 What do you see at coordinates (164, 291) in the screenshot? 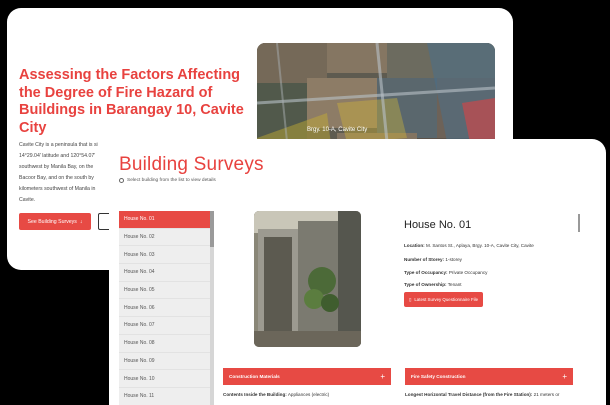
I see `list-item: House No. 05` at bounding box center [164, 291].